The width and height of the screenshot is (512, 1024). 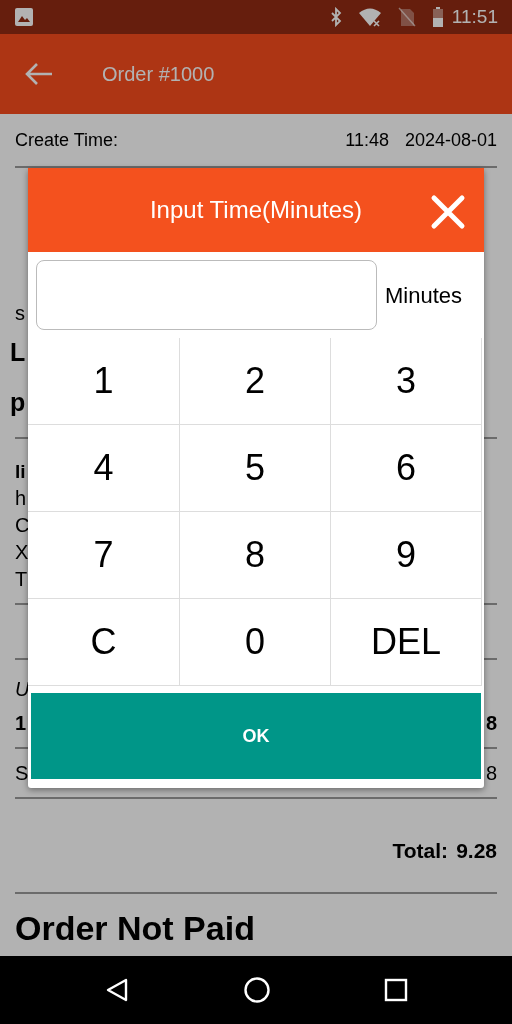 I want to click on item-text: S, so click(x=22, y=773).